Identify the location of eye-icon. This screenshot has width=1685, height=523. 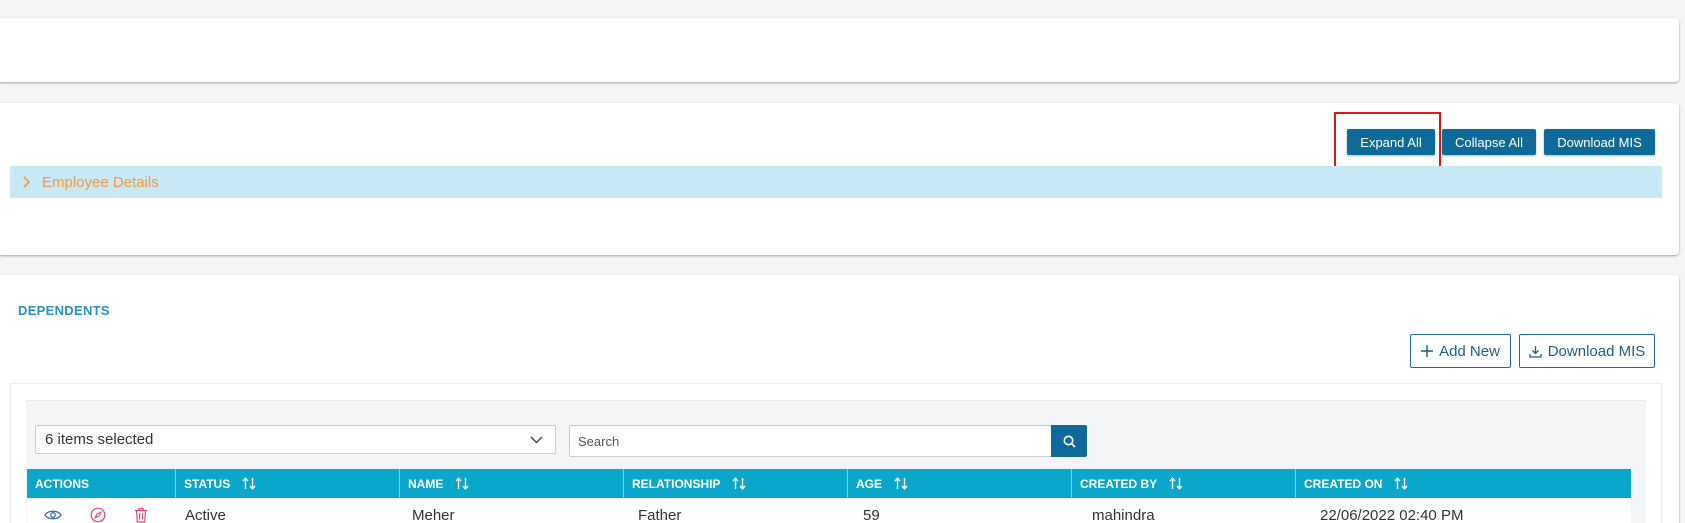
(53, 515).